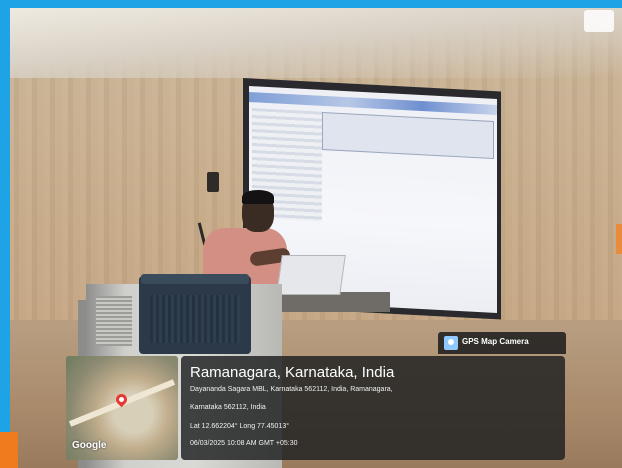 This screenshot has width=622, height=468. I want to click on podium-panel, so click(195, 319).